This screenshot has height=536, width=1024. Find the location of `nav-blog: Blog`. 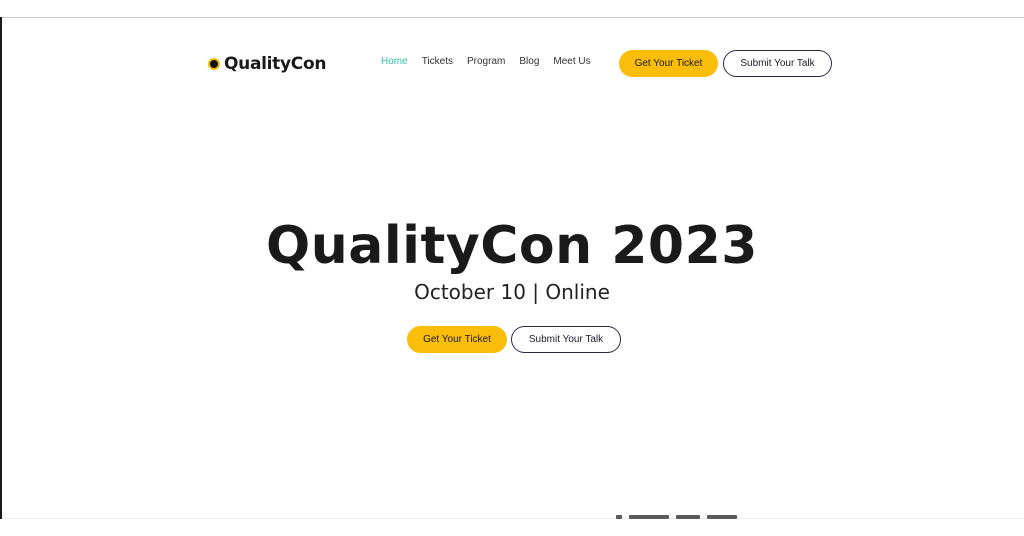

nav-blog: Blog is located at coordinates (529, 61).